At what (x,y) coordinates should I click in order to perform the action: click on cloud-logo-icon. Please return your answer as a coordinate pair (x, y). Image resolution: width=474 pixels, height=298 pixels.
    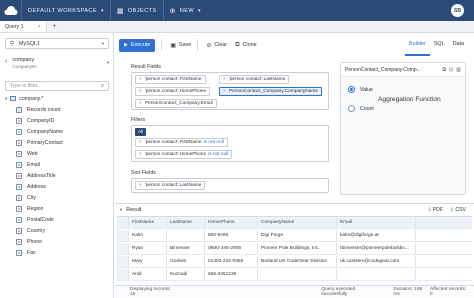
    Looking at the image, I should click on (10, 10).